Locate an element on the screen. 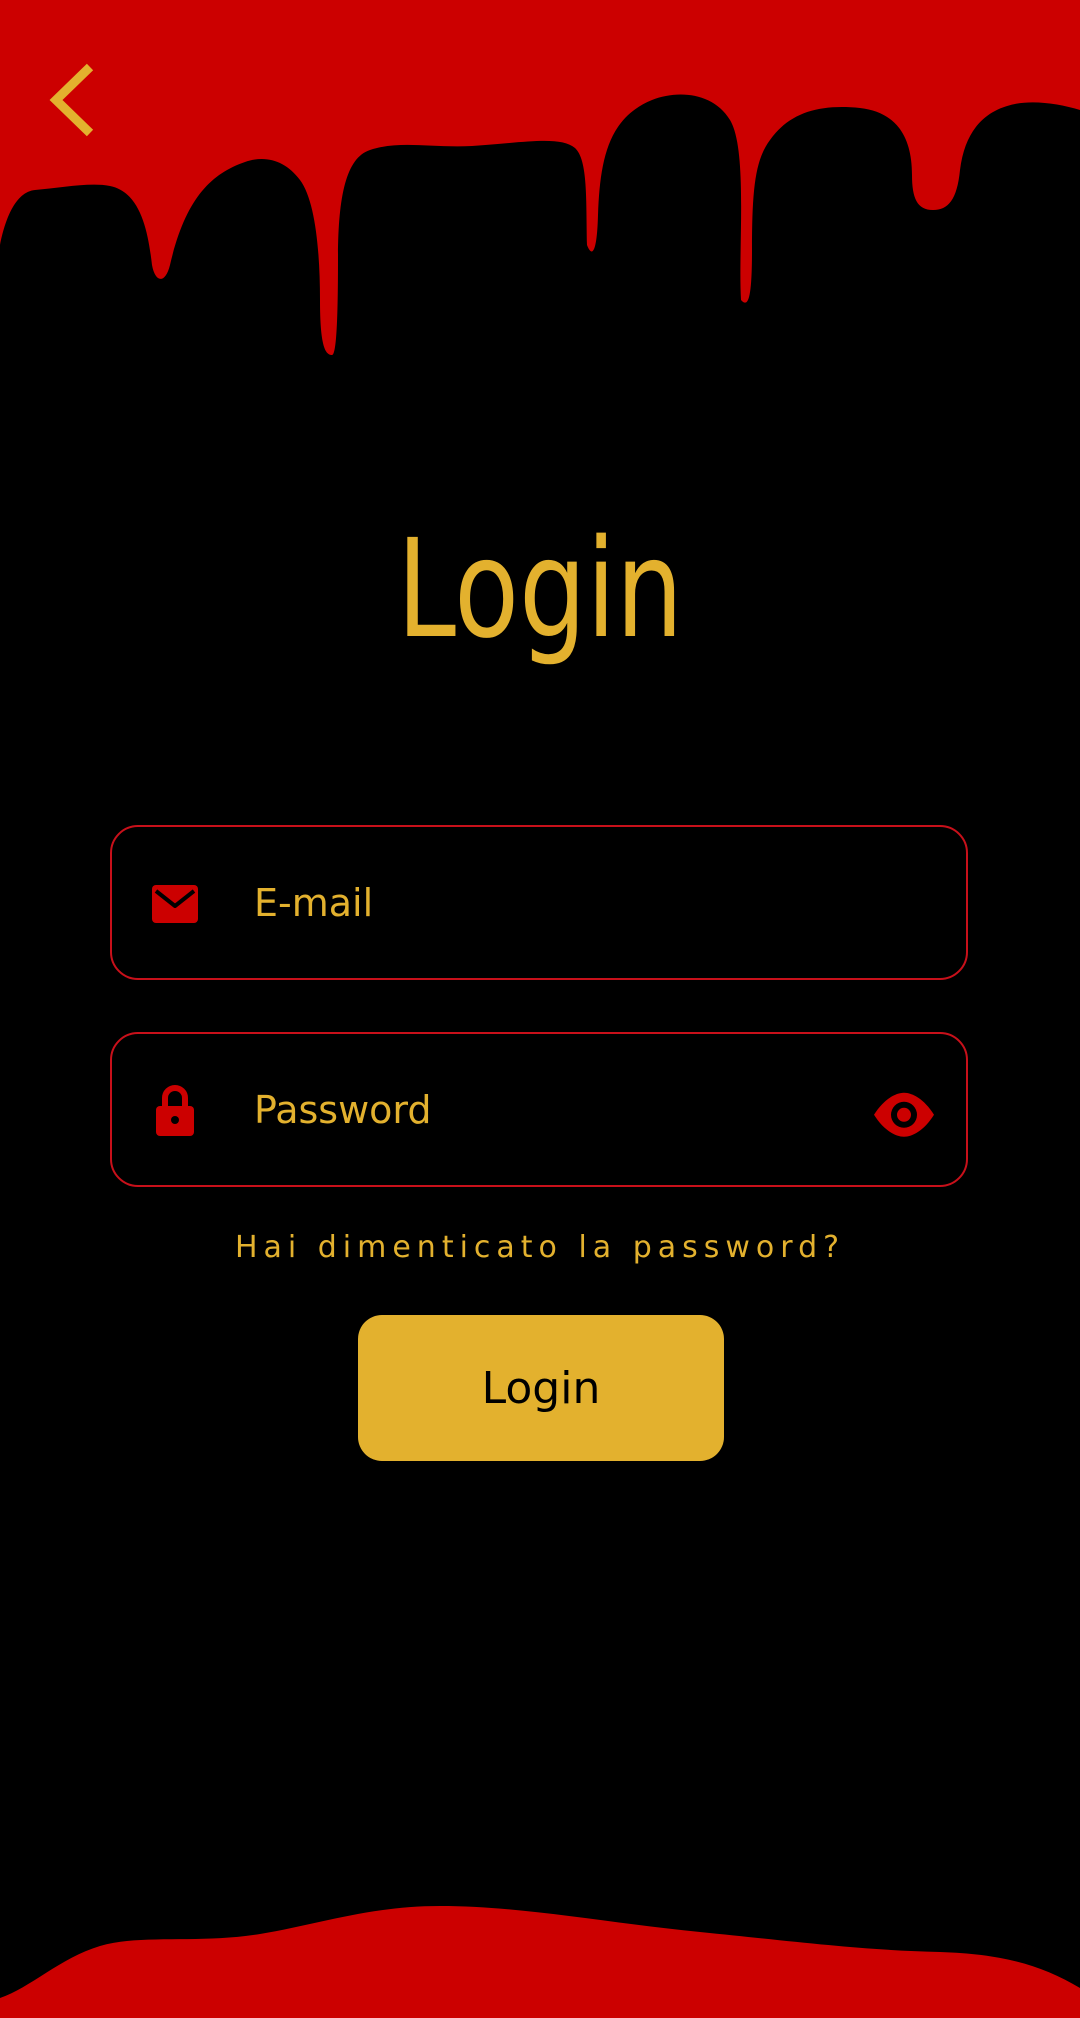 This screenshot has height=2018, width=1080. login-button: Login is located at coordinates (541, 1388).